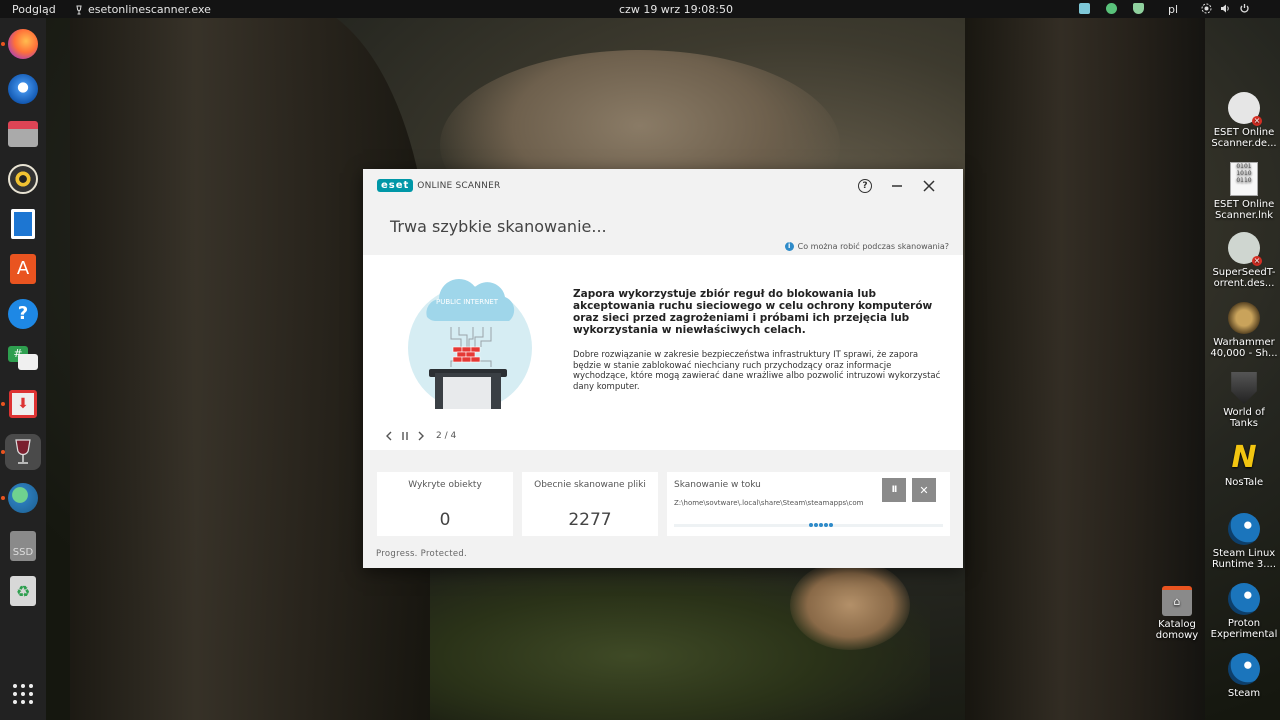  I want to click on eset-logo-subtitle: ONLINE SCANNER, so click(459, 185).